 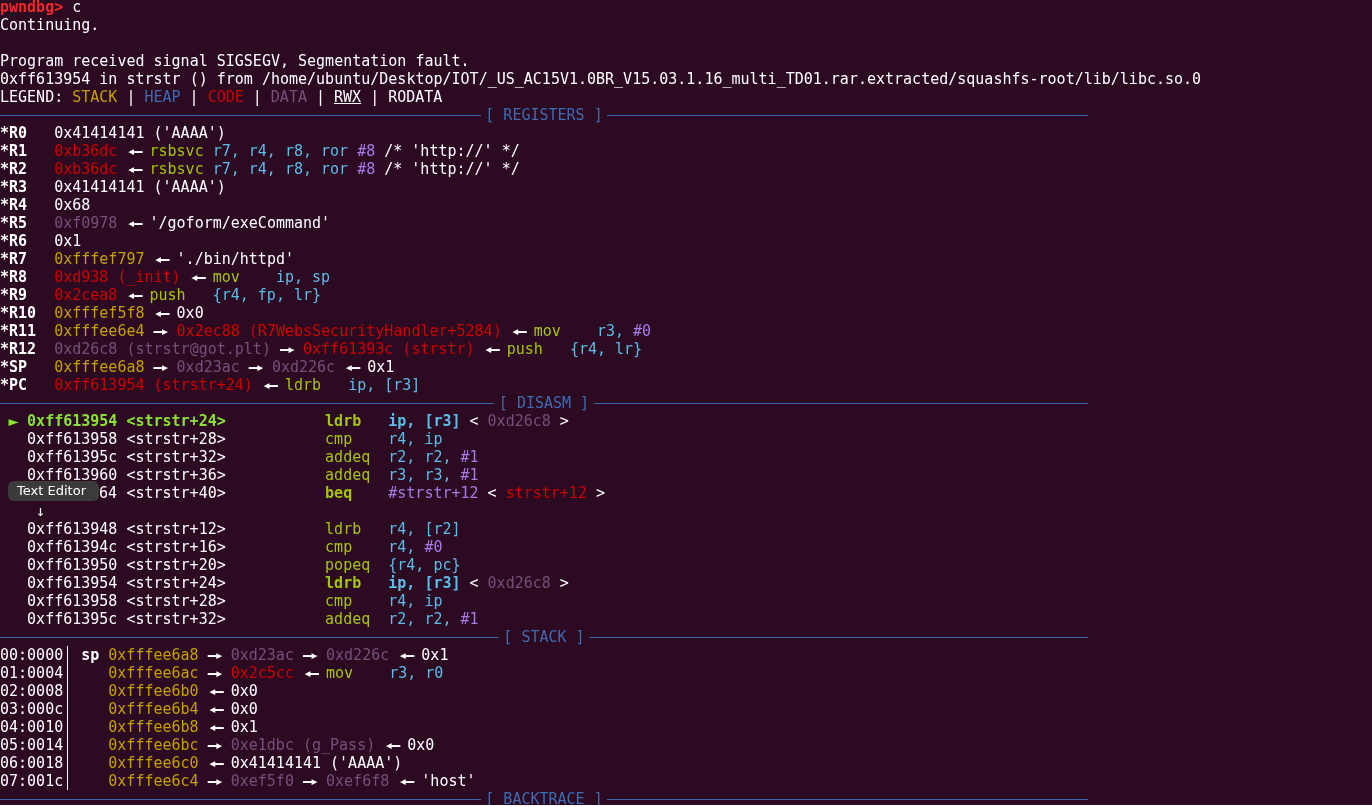 What do you see at coordinates (14, 295) in the screenshot?
I see `register-name: *R9` at bounding box center [14, 295].